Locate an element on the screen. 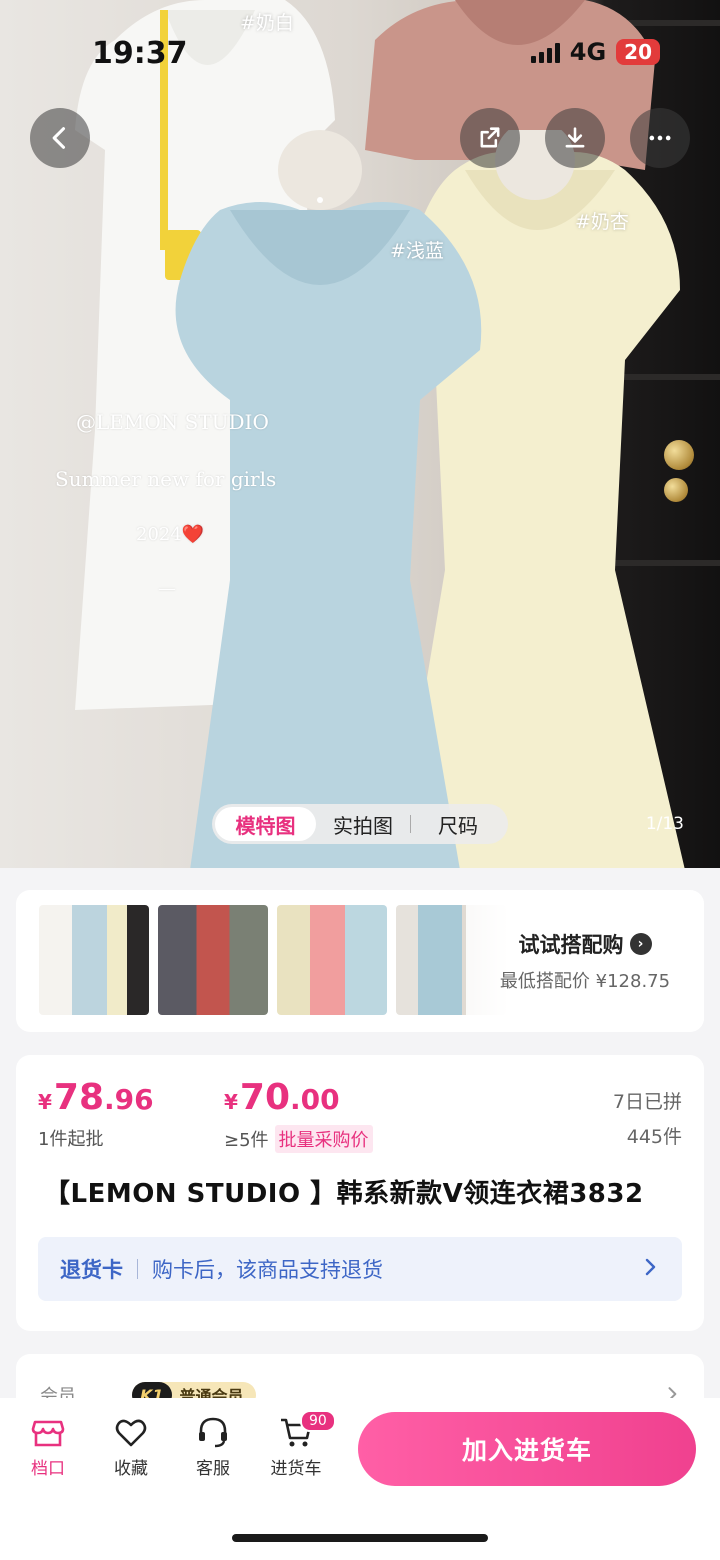 The width and height of the screenshot is (720, 1560). network-label: 4G is located at coordinates (588, 52).